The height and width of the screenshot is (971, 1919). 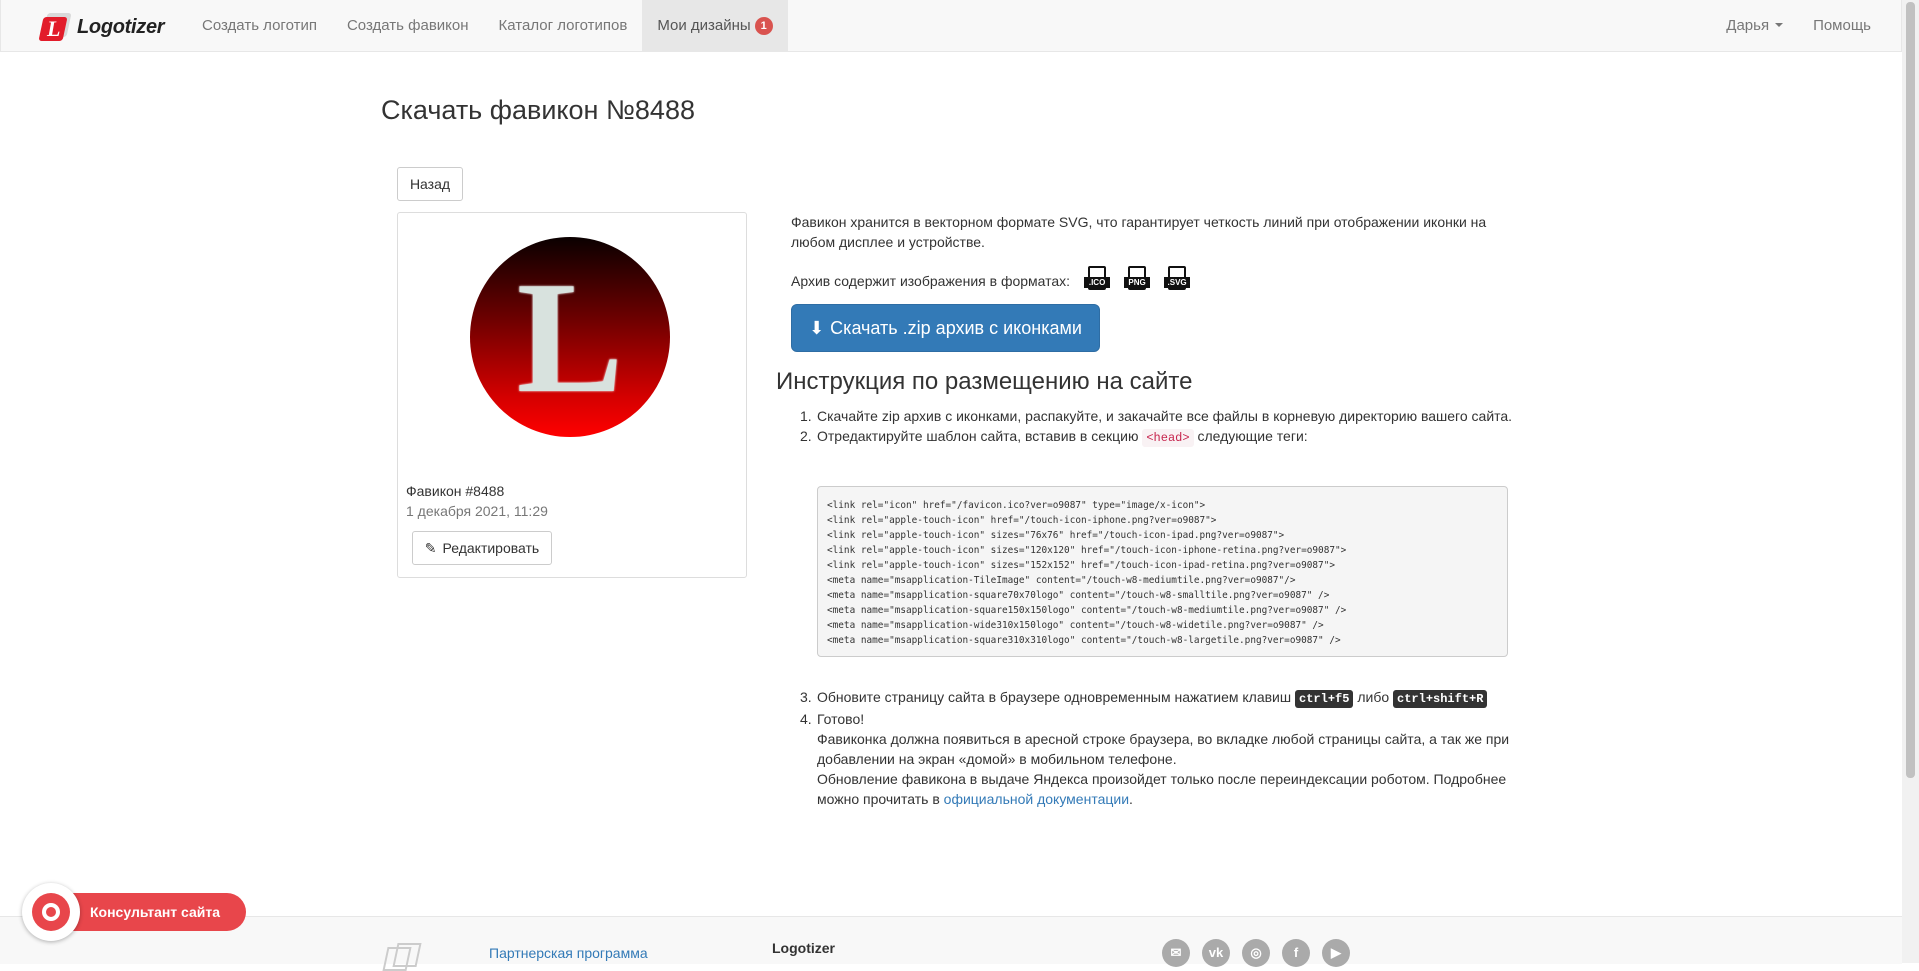 I want to click on formats-label: Архив содержит изображения в форматах:, so click(x=931, y=281).